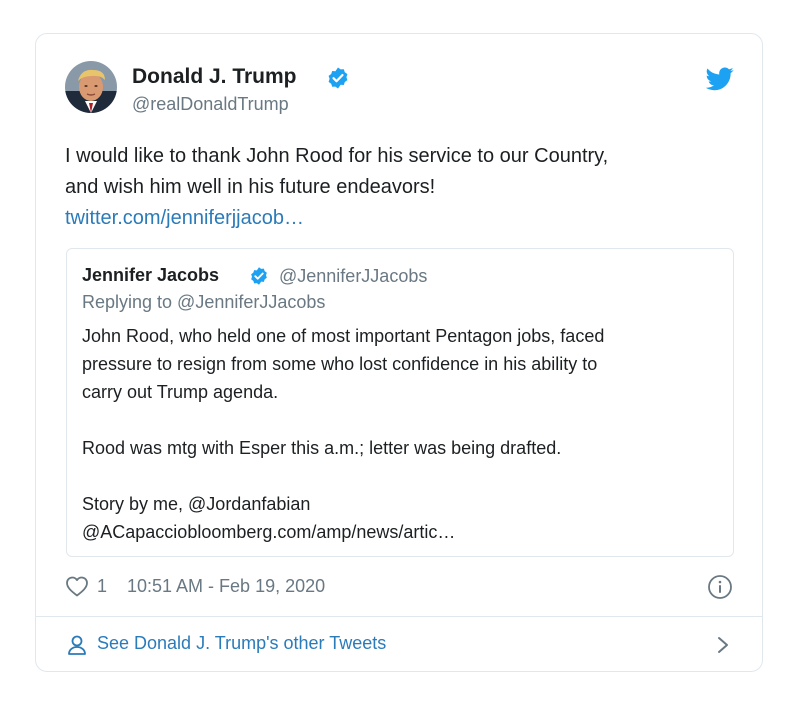 The width and height of the screenshot is (800, 724). What do you see at coordinates (226, 586) in the screenshot?
I see `timestamp: 10:51 AM - Feb 19, 2020` at bounding box center [226, 586].